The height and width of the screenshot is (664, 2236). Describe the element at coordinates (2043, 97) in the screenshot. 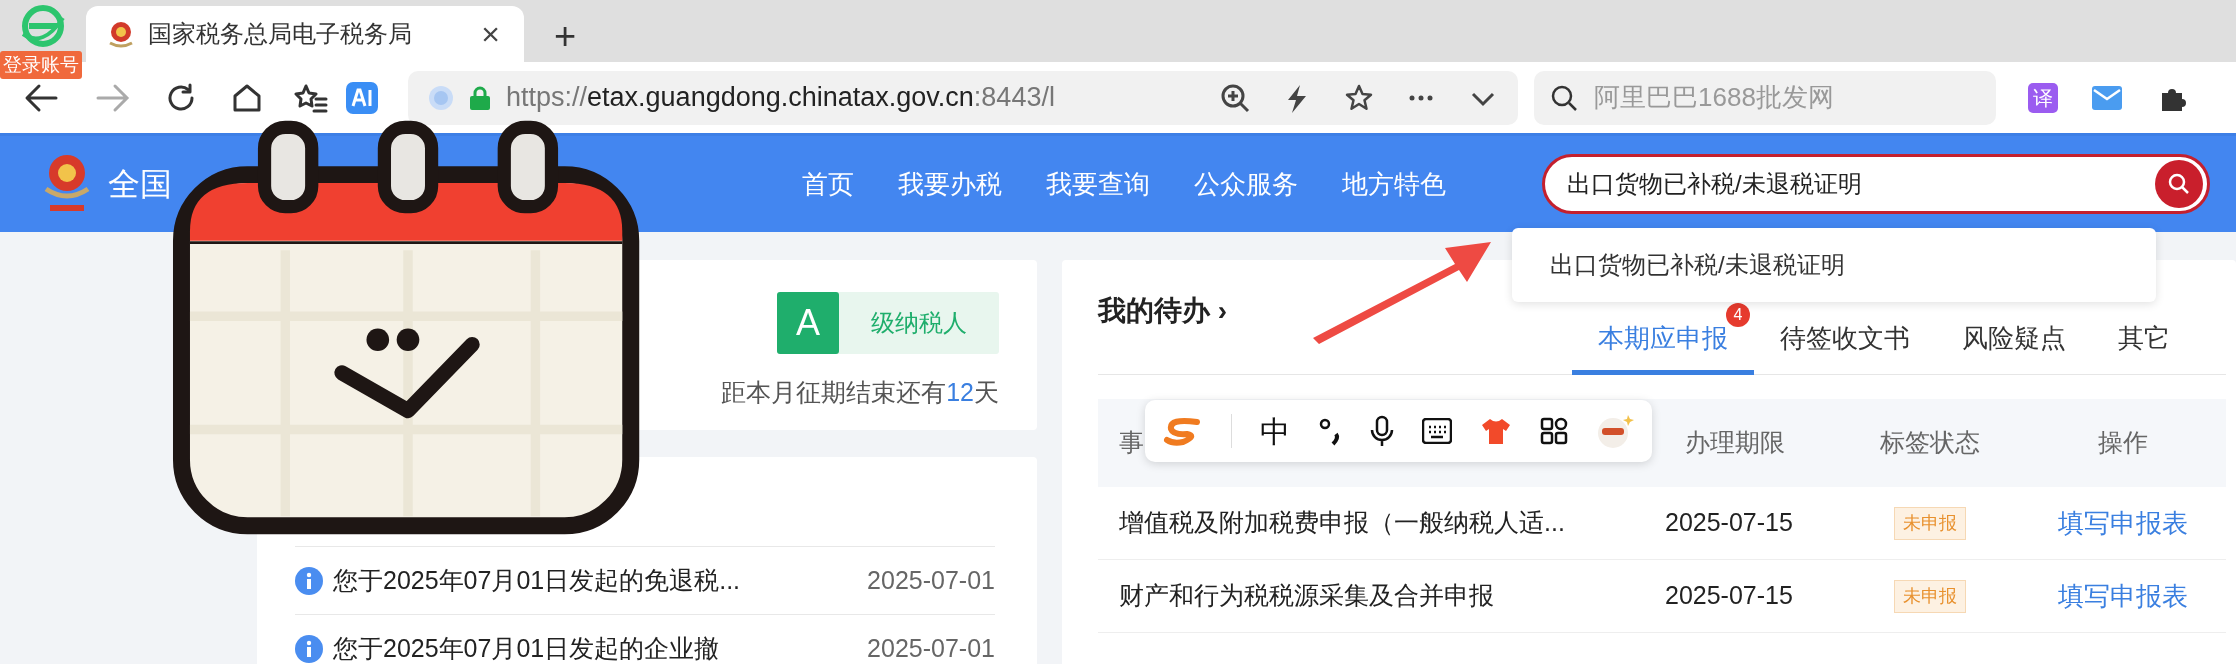

I see `translate-button: 译` at that location.